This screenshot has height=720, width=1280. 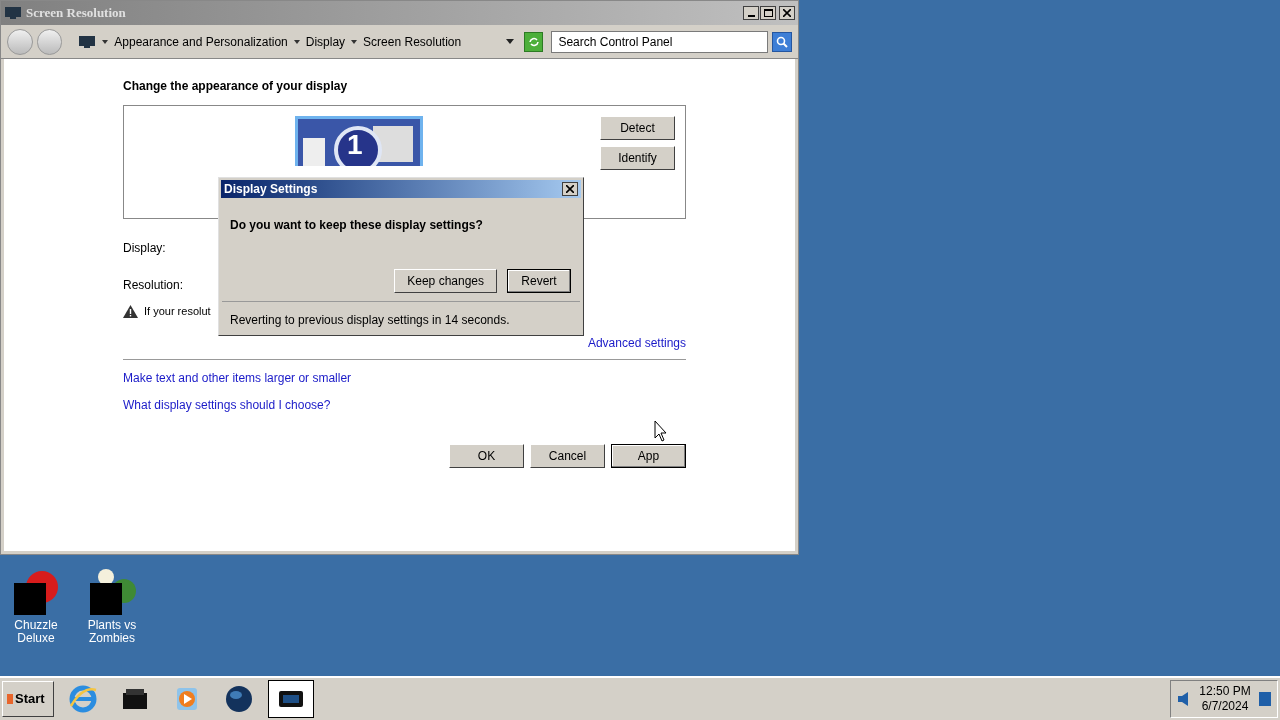 What do you see at coordinates (355, 145) in the screenshot?
I see `monitor-number: 1` at bounding box center [355, 145].